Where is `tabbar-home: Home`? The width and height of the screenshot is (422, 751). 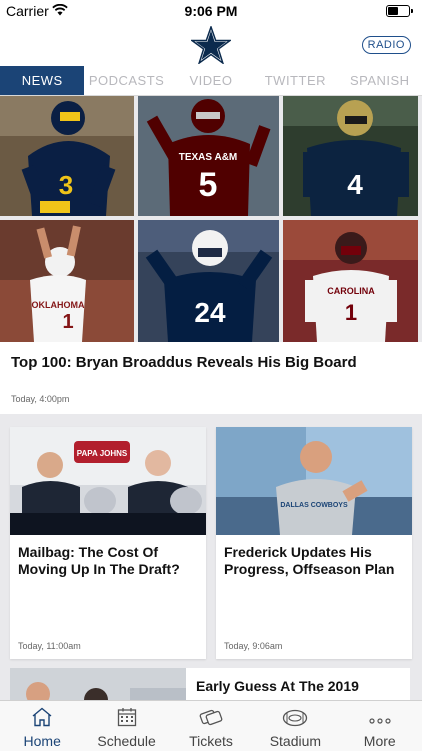
tabbar-home: Home is located at coordinates (42, 726).